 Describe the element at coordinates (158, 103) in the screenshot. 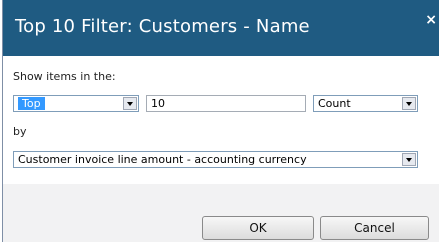

I see `count-value: 10` at that location.